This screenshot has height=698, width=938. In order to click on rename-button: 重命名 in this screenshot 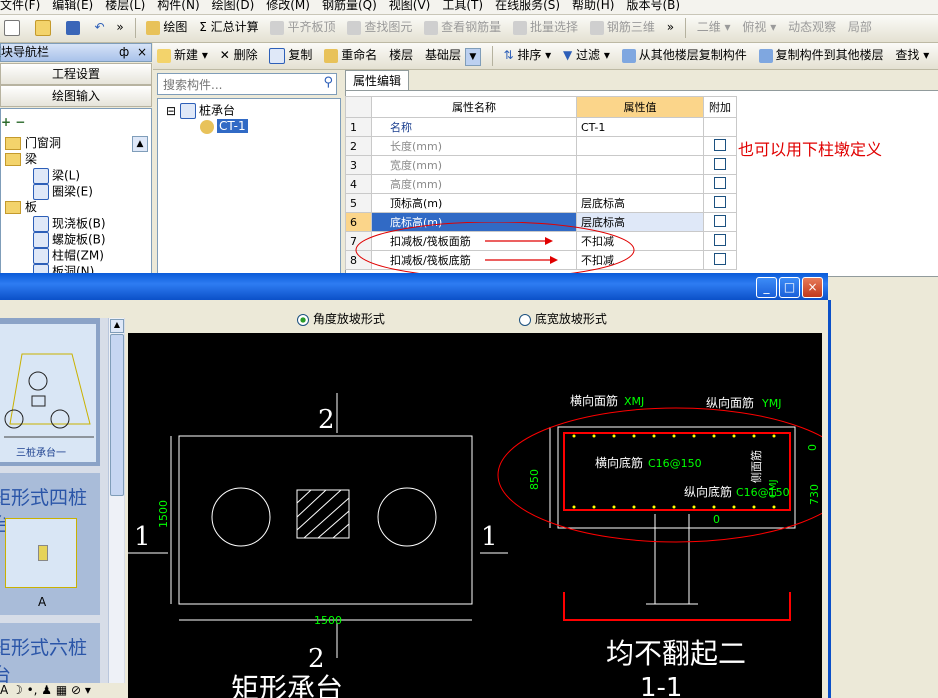, I will do `click(350, 55)`.